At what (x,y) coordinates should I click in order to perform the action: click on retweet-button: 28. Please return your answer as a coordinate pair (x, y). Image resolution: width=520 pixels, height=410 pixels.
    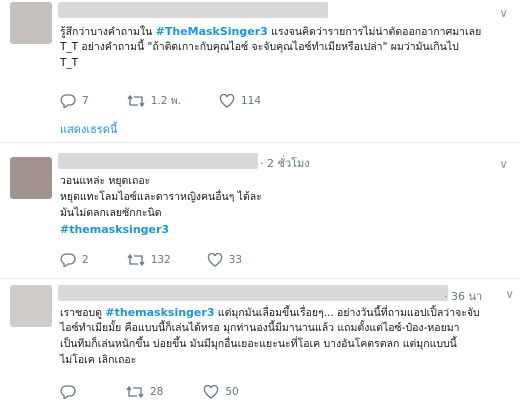
    Looking at the image, I should click on (144, 392).